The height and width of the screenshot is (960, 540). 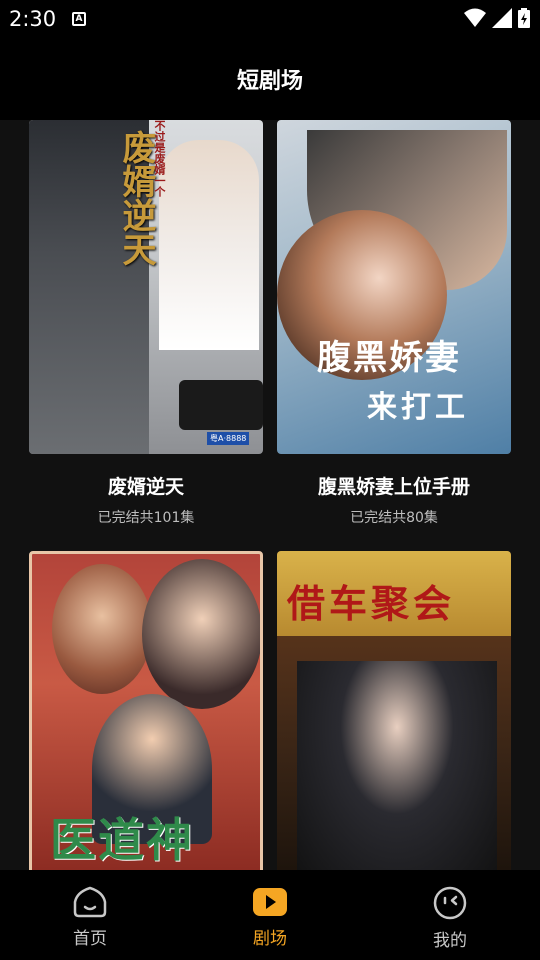 I want to click on drama-card: 借车聚会, so click(x=394, y=710).